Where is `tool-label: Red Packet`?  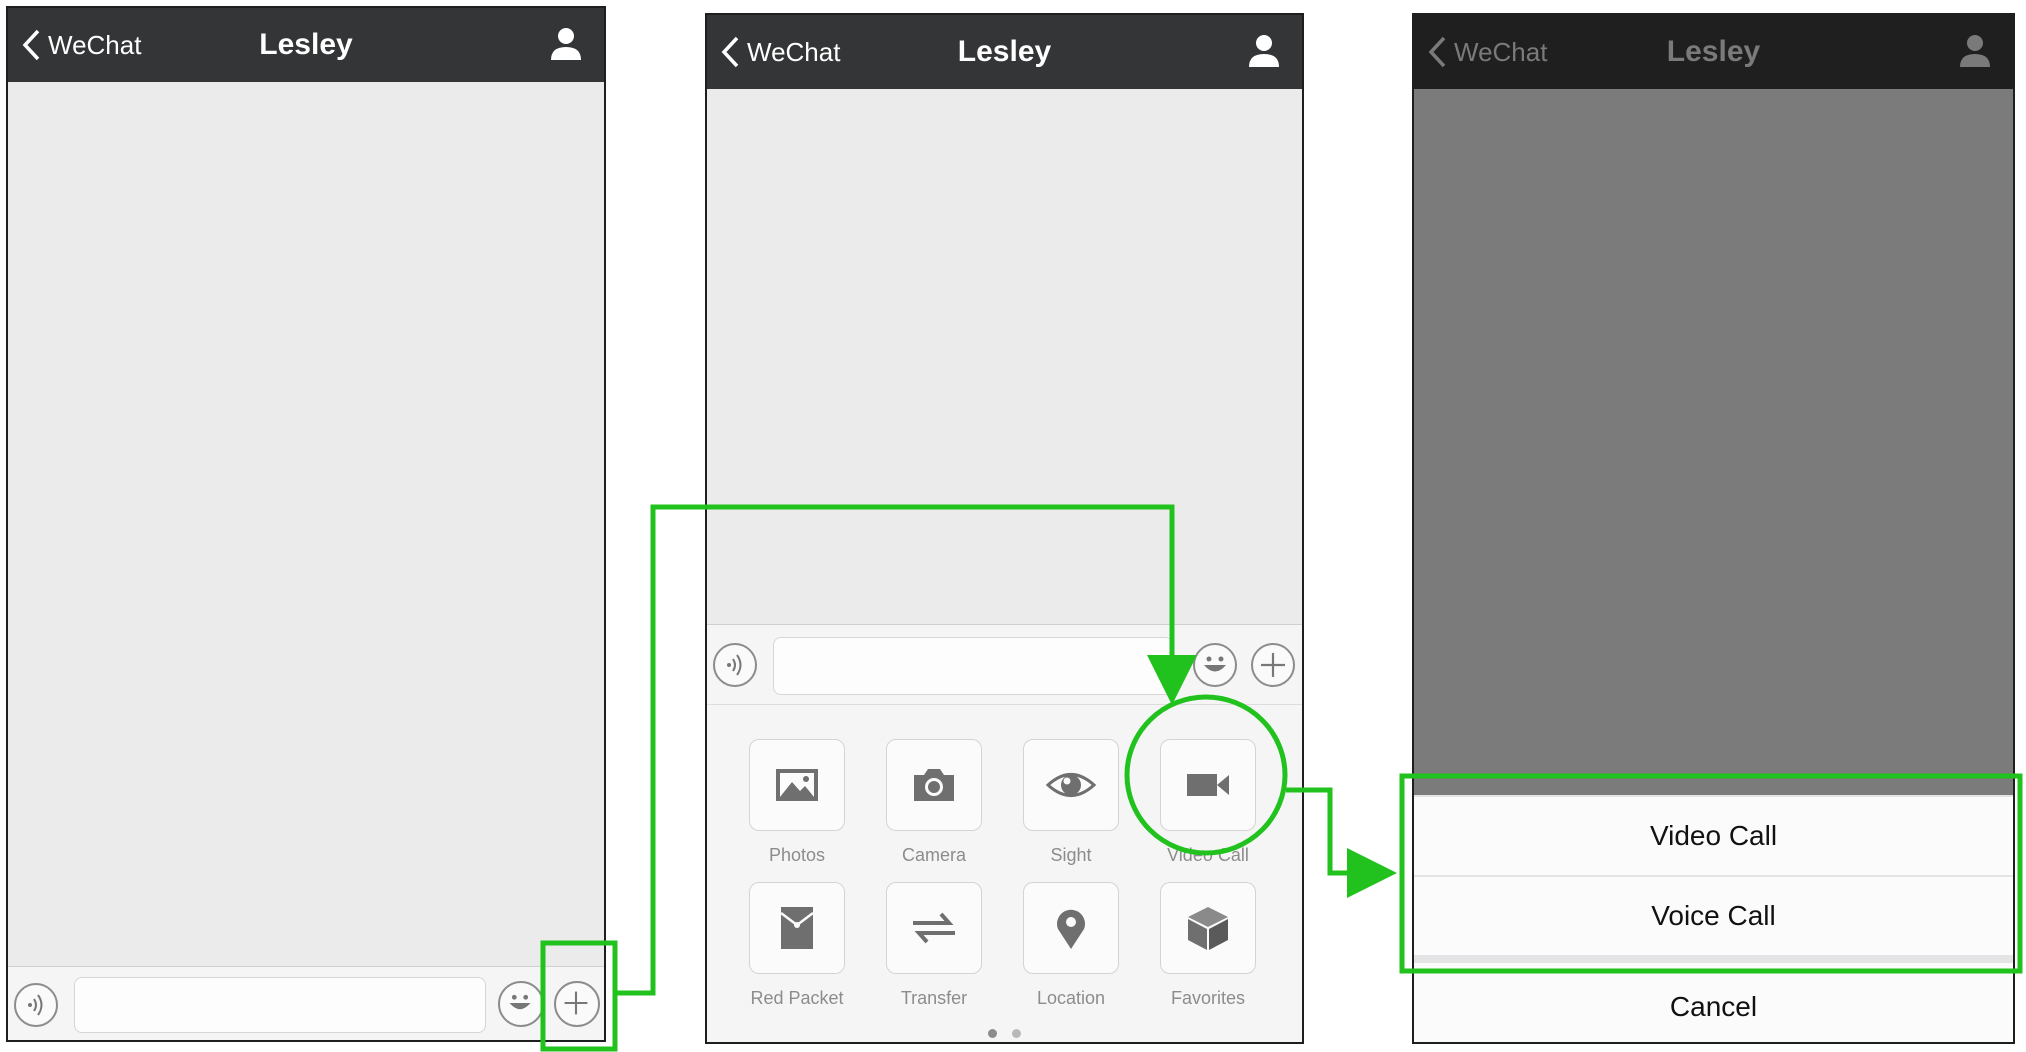
tool-label: Red Packet is located at coordinates (797, 998).